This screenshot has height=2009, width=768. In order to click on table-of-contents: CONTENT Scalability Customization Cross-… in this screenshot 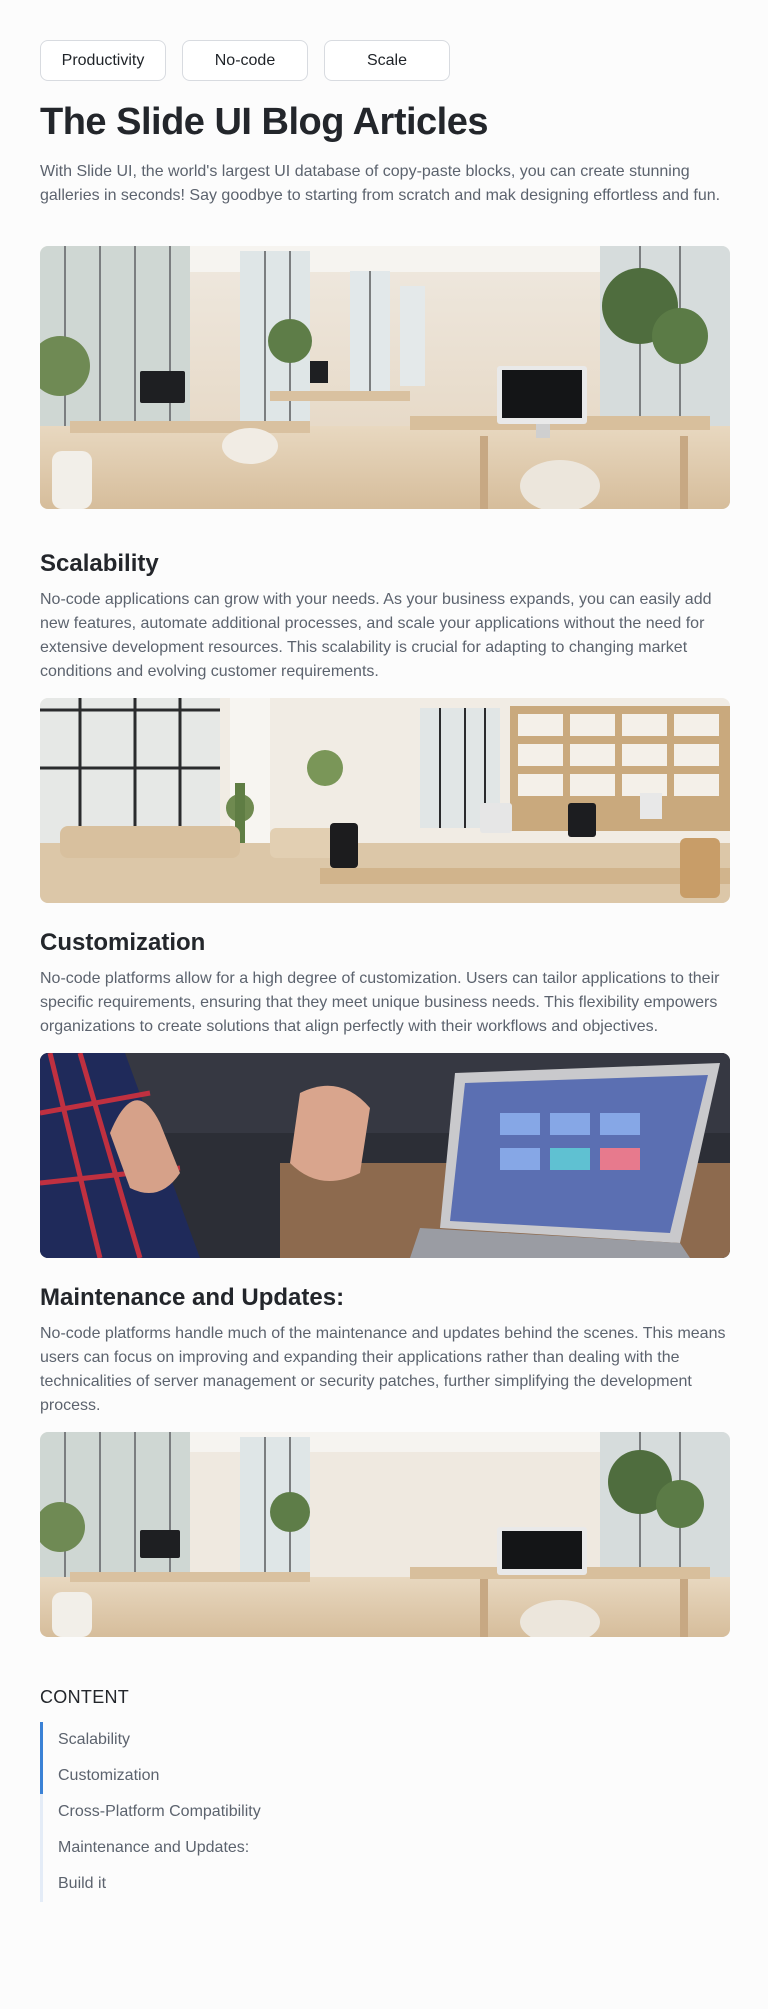, I will do `click(384, 1794)`.